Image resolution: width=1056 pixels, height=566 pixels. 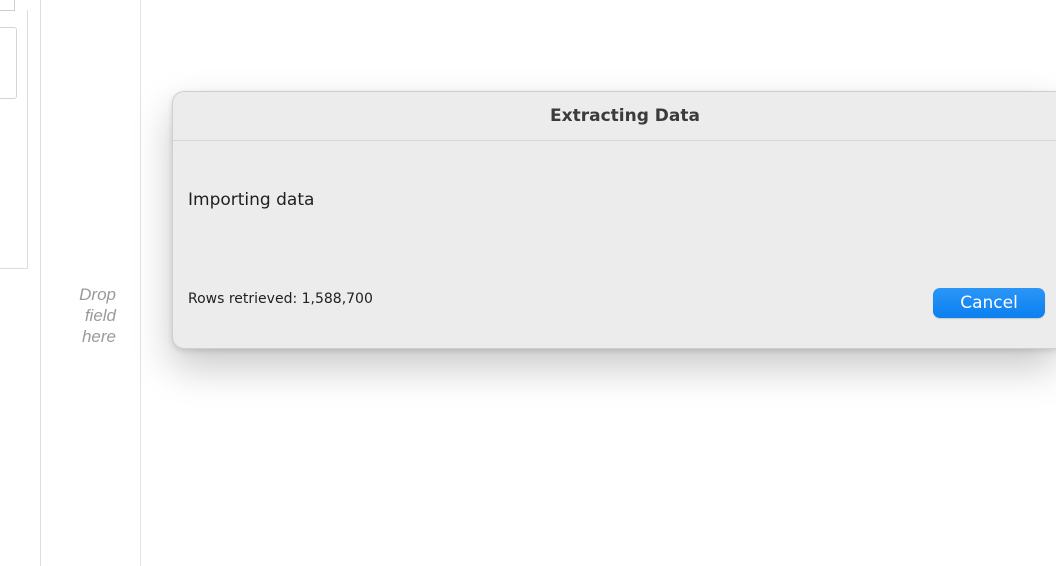 What do you see at coordinates (27, 139) in the screenshot?
I see `panel-divider` at bounding box center [27, 139].